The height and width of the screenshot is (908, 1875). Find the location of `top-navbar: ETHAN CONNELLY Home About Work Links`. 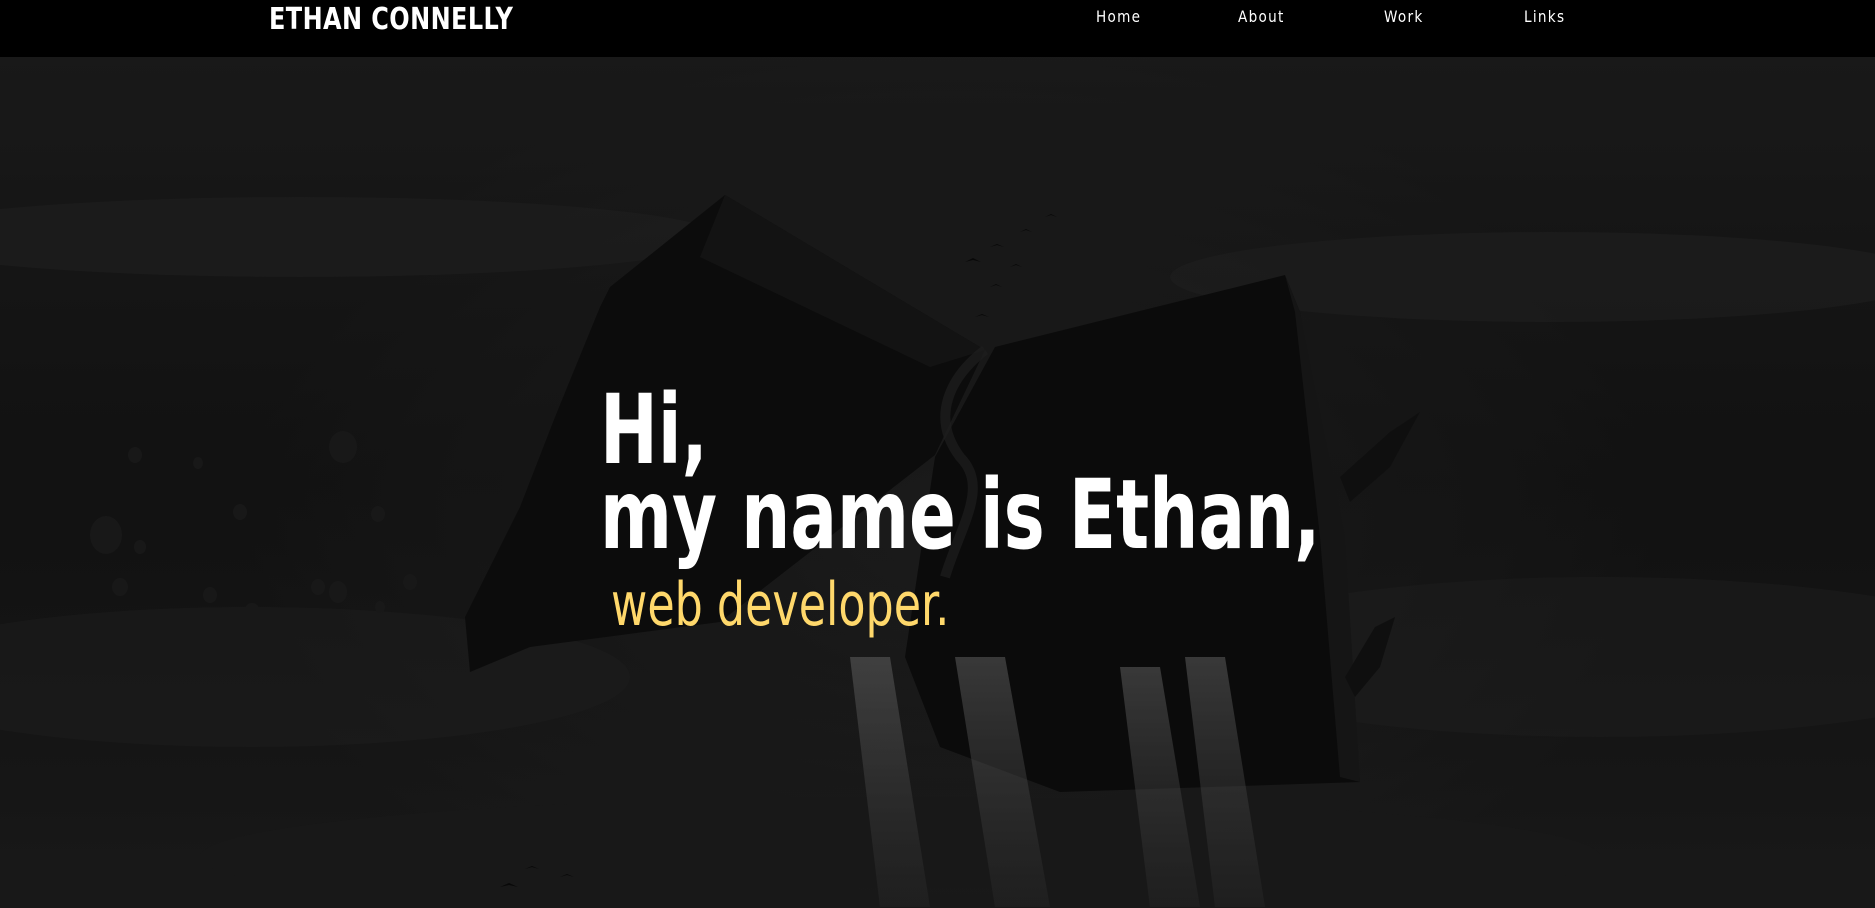

top-navbar: ETHAN CONNELLY Home About Work Links is located at coordinates (937, 28).